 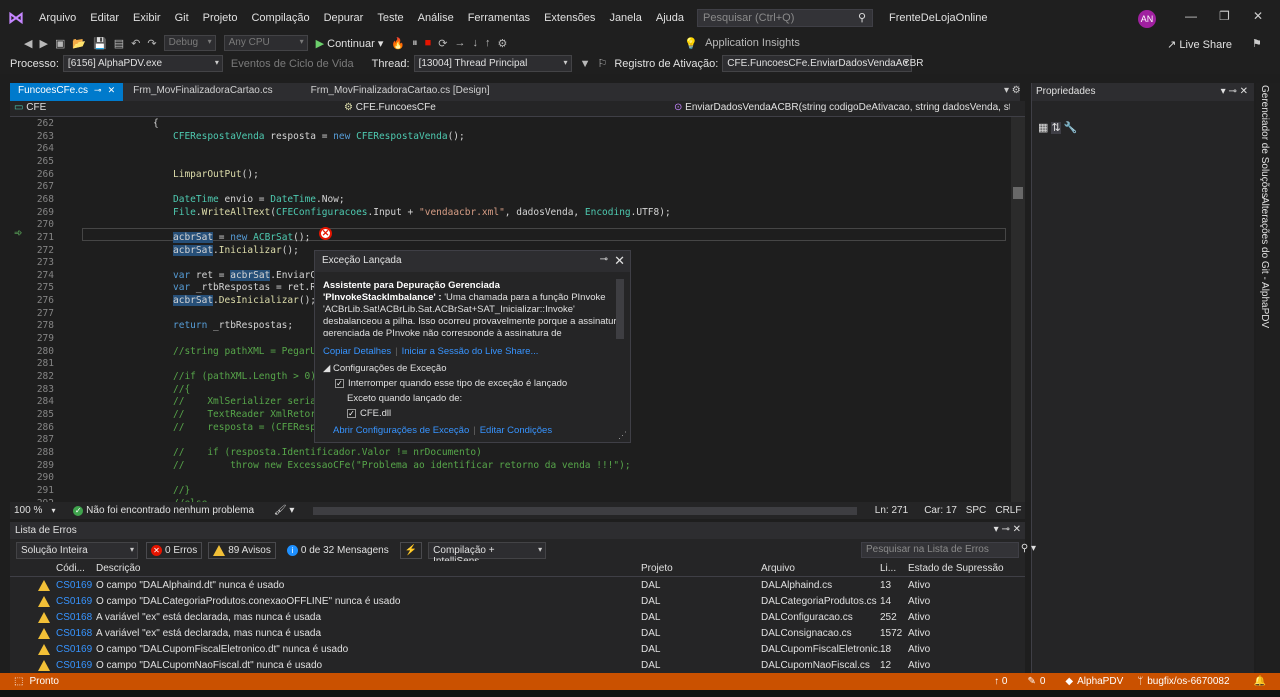 What do you see at coordinates (625, 18) in the screenshot?
I see `menu-item: Janela` at bounding box center [625, 18].